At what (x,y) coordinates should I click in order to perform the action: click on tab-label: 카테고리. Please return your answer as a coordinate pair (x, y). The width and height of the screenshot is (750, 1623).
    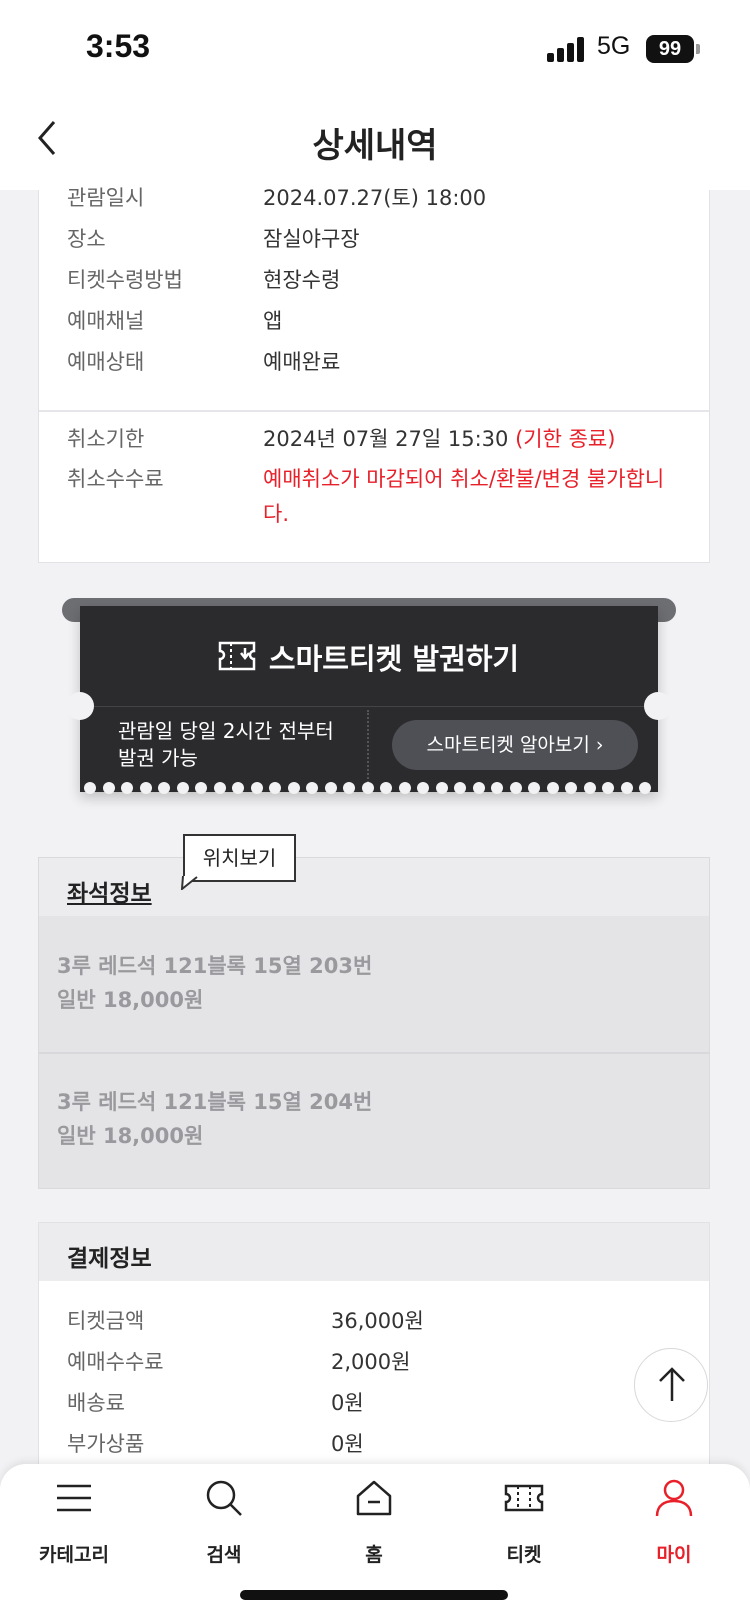
    Looking at the image, I should click on (74, 1555).